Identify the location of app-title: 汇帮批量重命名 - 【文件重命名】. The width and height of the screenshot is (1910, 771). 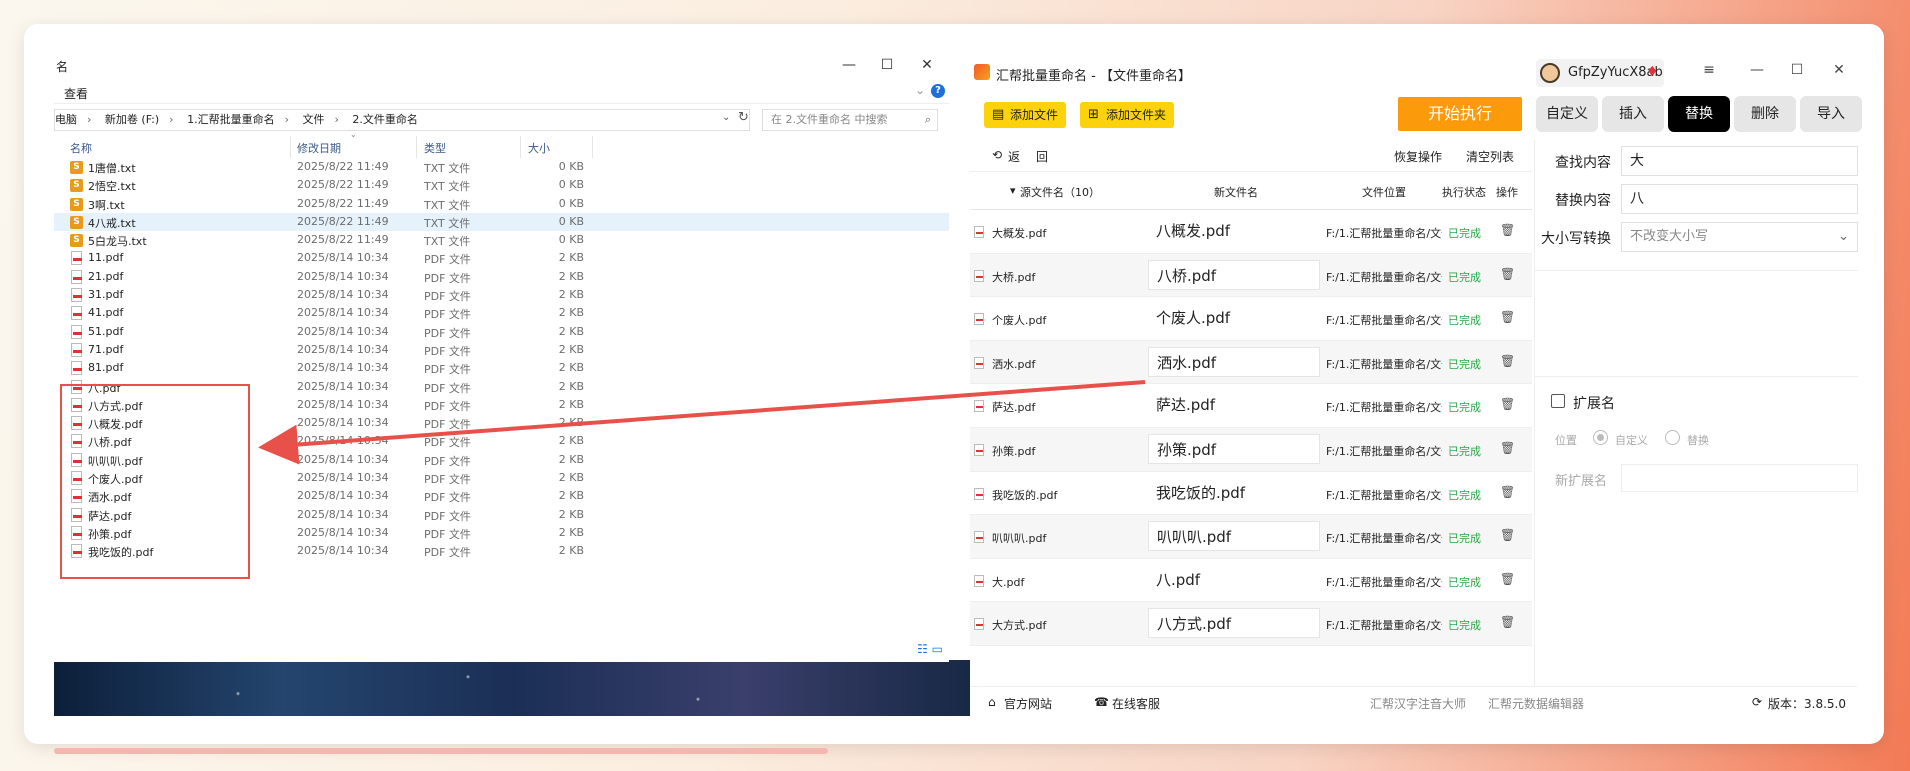
(1093, 76).